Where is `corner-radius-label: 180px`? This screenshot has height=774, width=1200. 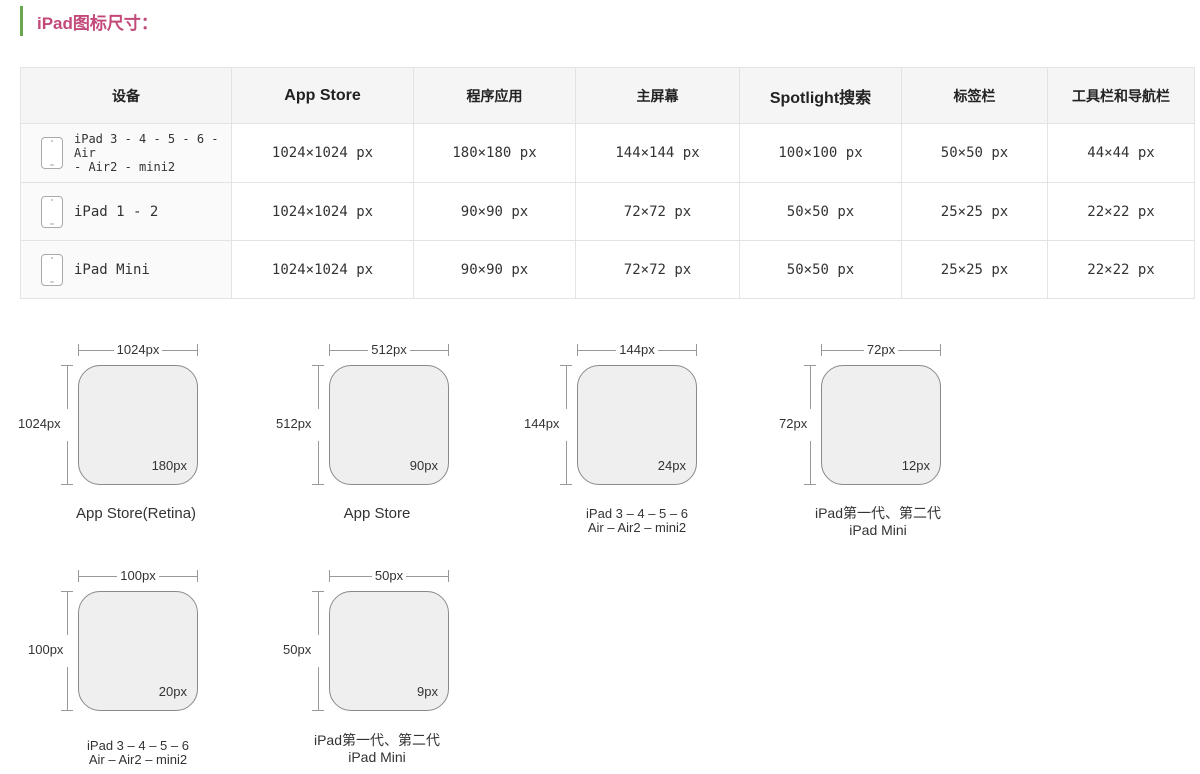 corner-radius-label: 180px is located at coordinates (169, 465).